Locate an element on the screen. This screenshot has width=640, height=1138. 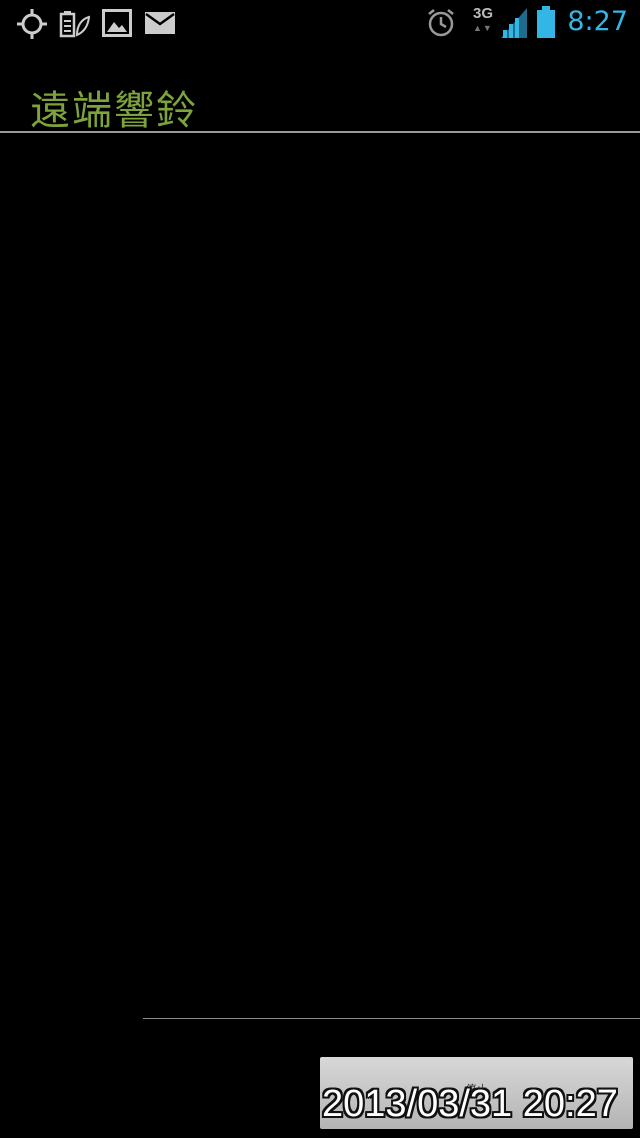
image-icon is located at coordinates (117, 25).